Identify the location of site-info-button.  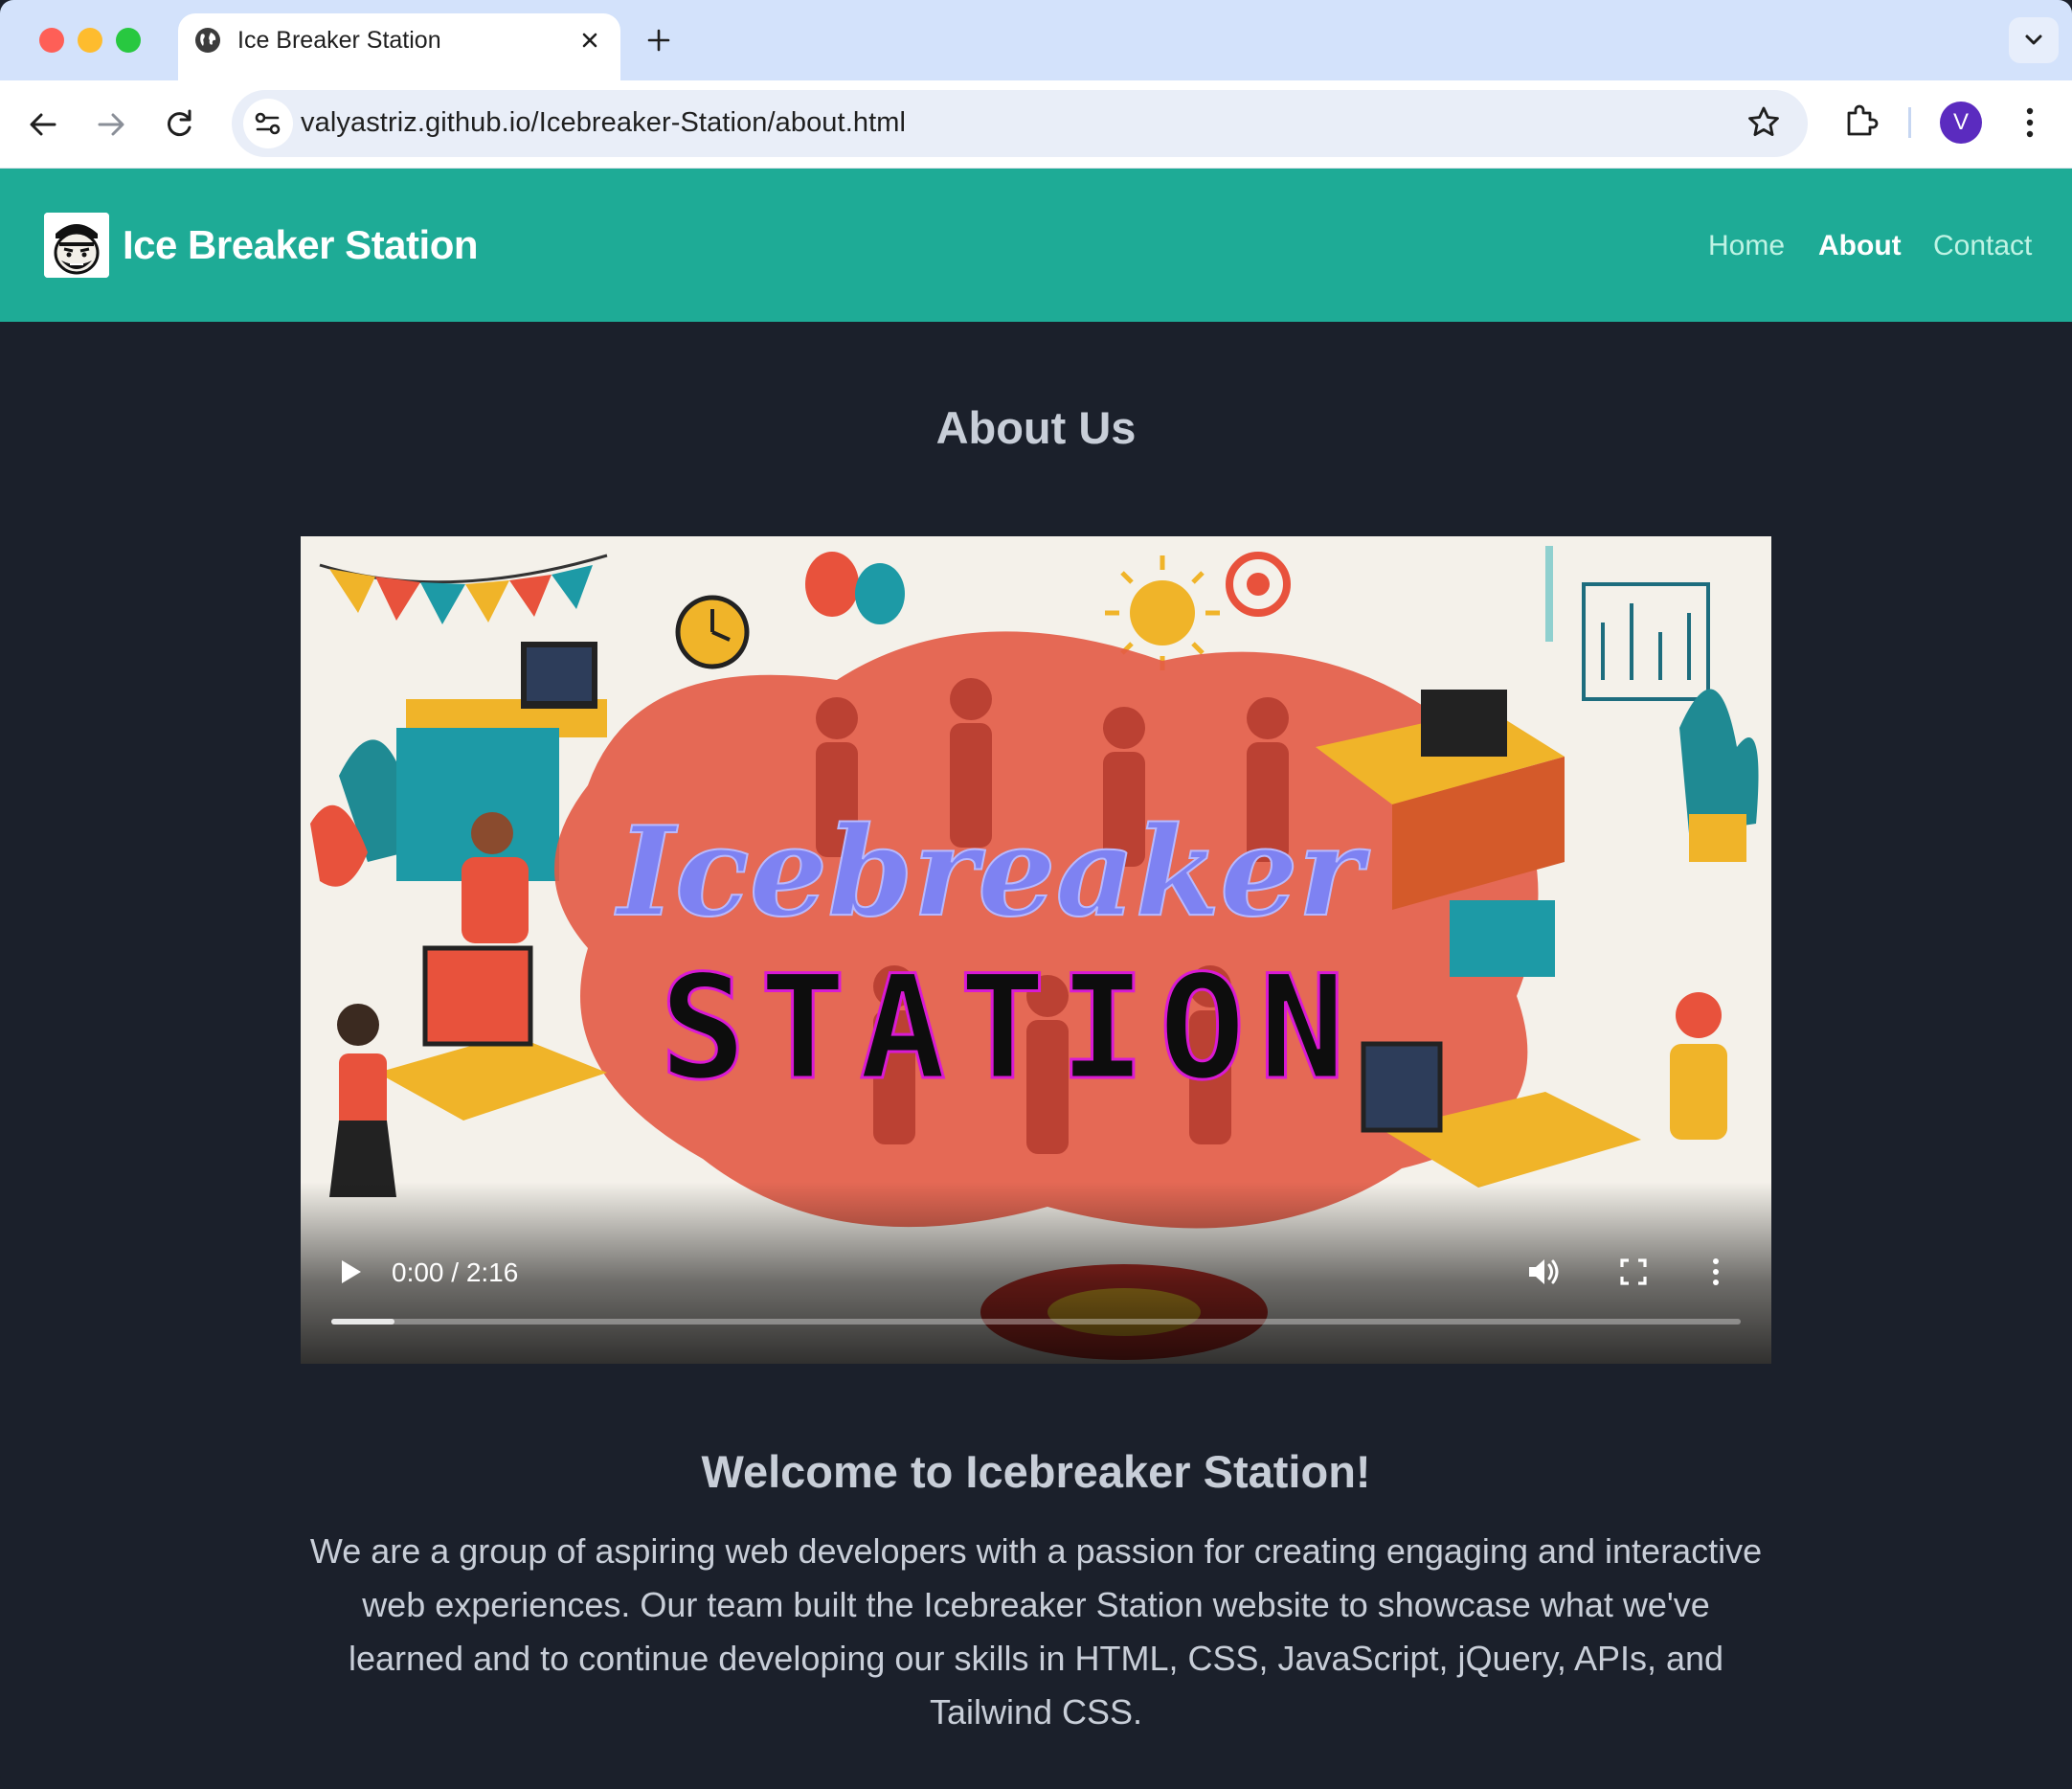
(268, 124).